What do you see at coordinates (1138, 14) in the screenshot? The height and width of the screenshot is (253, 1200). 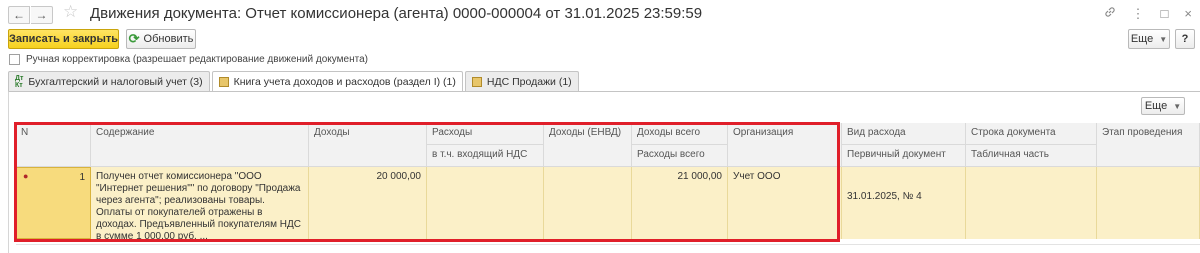 I see `menu-dots-icon: ⋮` at bounding box center [1138, 14].